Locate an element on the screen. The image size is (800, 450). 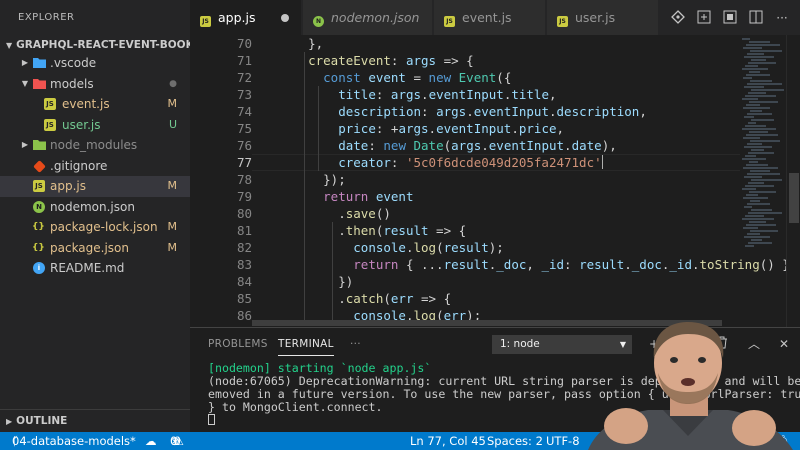
indentation: Spaces: 2 is located at coordinates (515, 441).